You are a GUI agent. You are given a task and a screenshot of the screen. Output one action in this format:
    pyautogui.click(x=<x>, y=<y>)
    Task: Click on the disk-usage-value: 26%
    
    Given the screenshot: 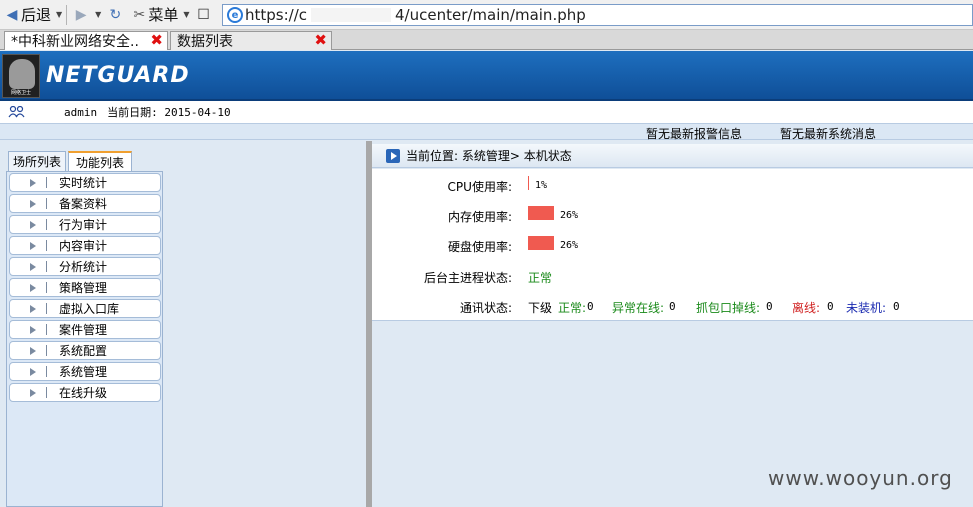 What is the action you would take?
    pyautogui.click(x=569, y=245)
    